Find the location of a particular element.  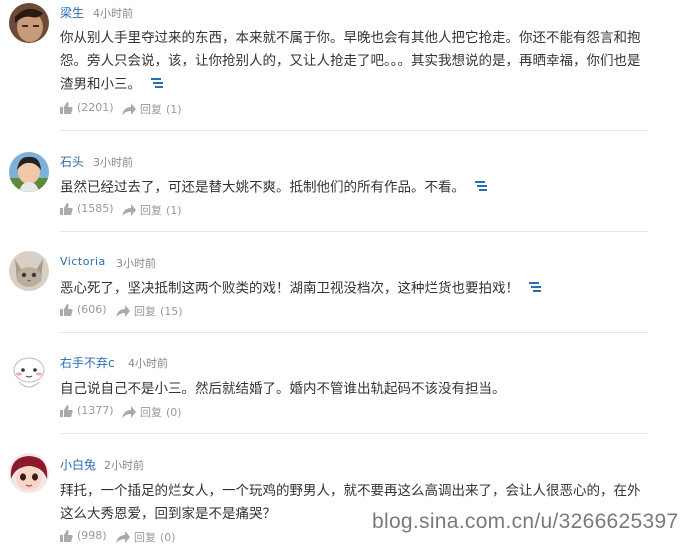

comment-actions: (998) 回复 (0) is located at coordinates (160, 537).